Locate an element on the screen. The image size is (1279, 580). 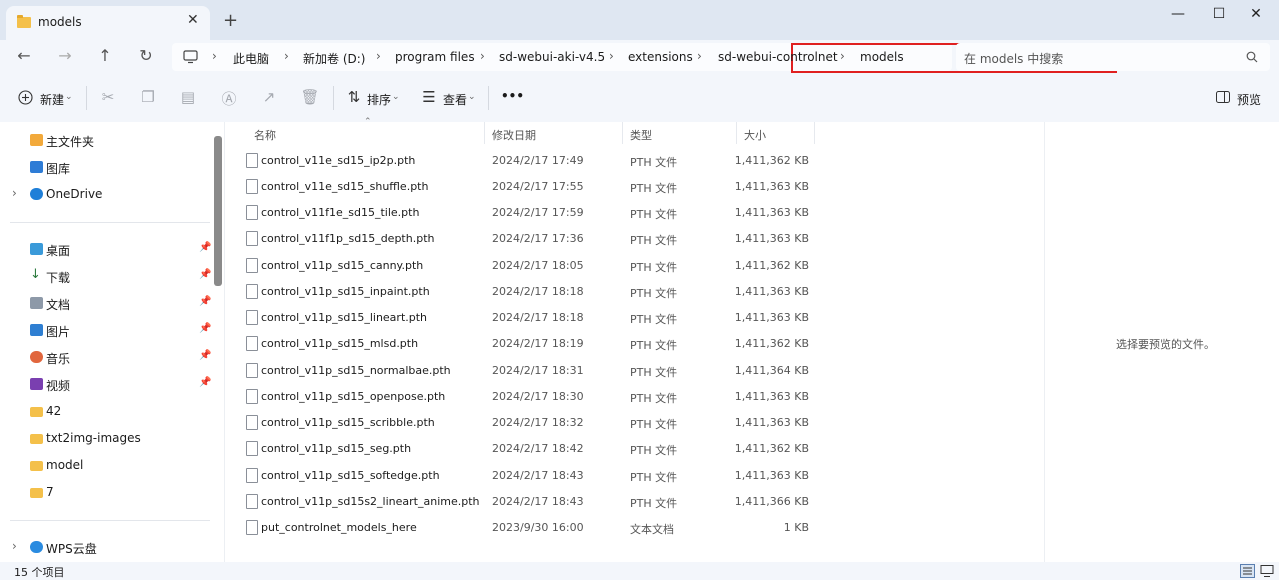
breadcrumb-drive-d: 新加卷 (D:) is located at coordinates (334, 58).